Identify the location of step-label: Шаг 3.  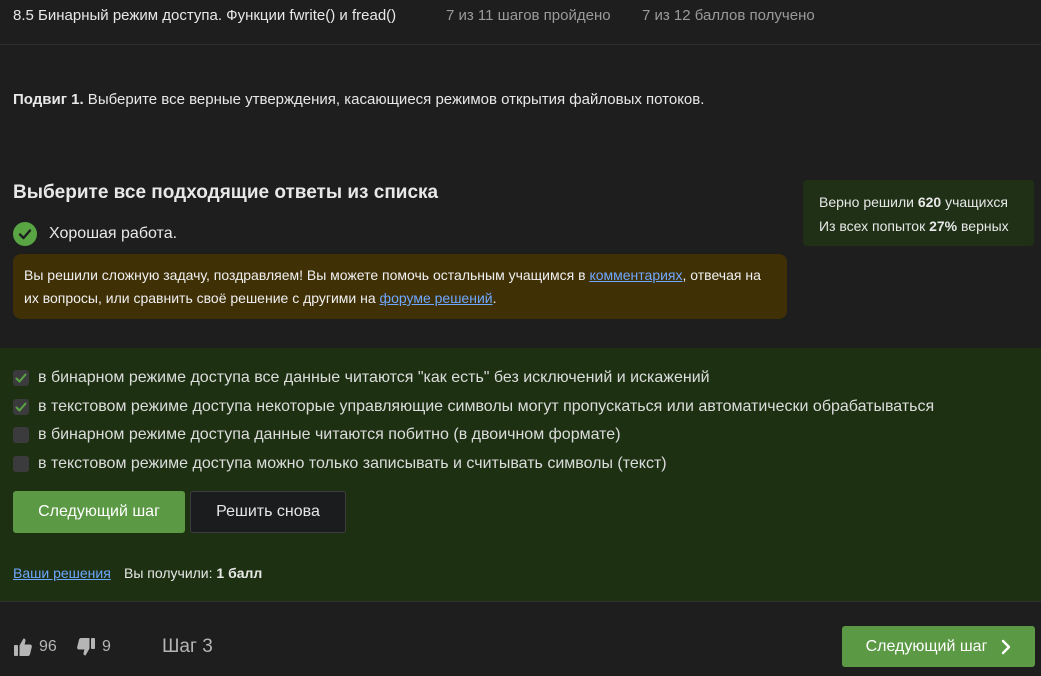
(187, 646).